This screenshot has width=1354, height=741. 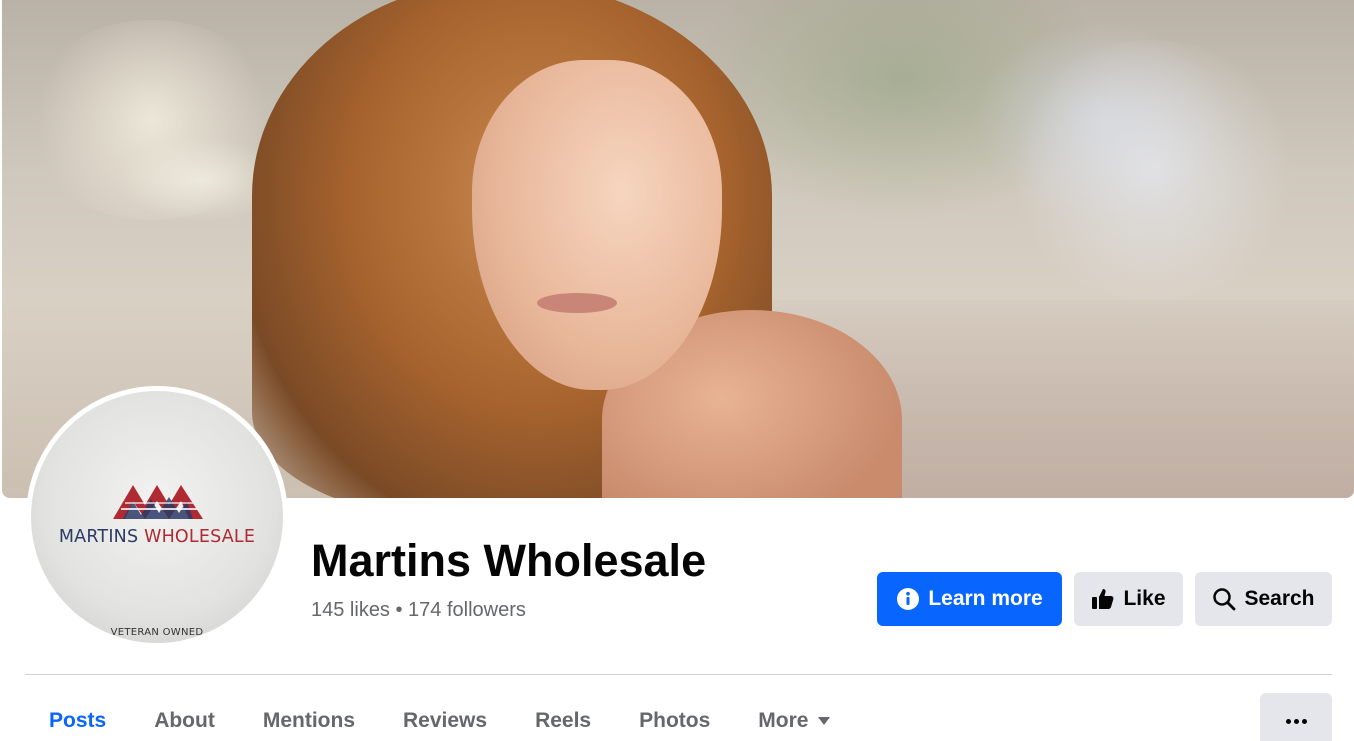 I want to click on cover-subject-lips, so click(x=577, y=303).